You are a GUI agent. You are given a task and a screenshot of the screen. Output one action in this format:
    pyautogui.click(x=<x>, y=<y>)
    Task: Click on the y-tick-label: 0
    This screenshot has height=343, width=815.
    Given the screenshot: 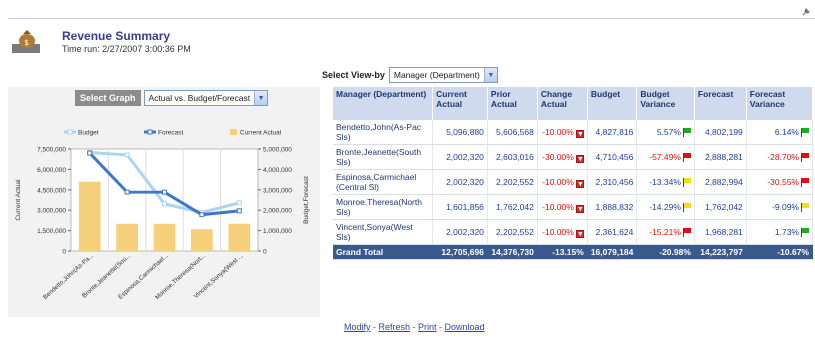 What is the action you would take?
    pyautogui.click(x=64, y=252)
    